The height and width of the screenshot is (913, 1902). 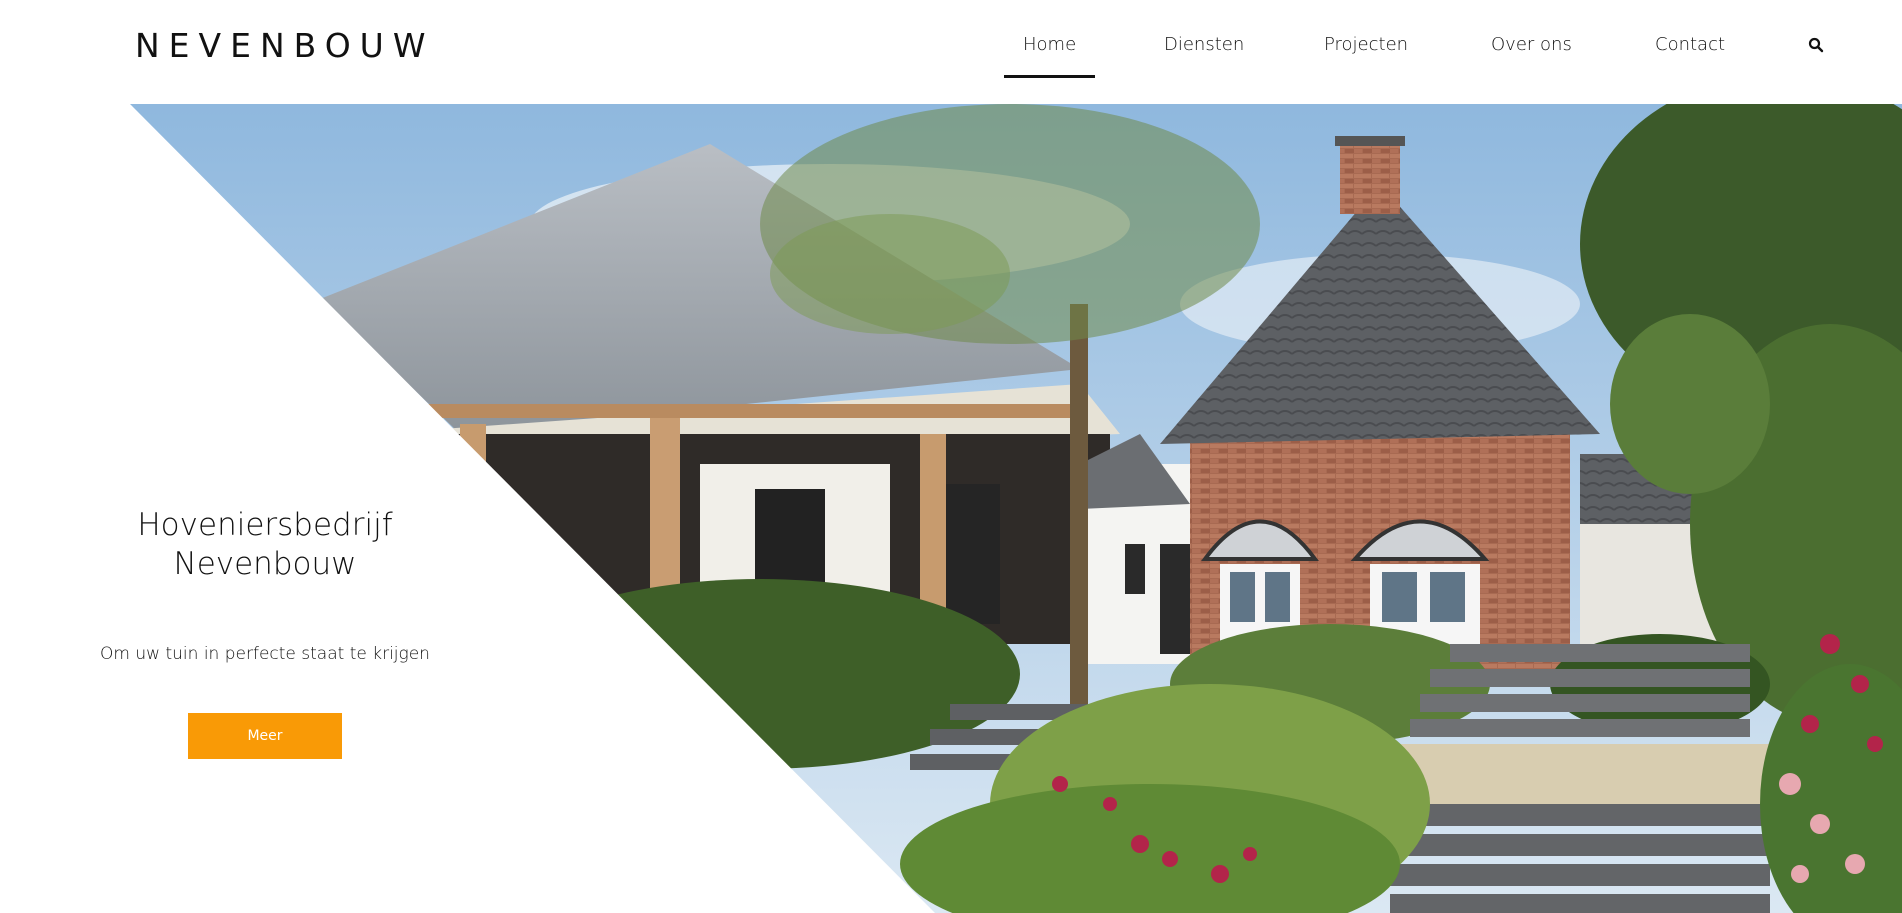 What do you see at coordinates (265, 736) in the screenshot?
I see `meer-button: Meer` at bounding box center [265, 736].